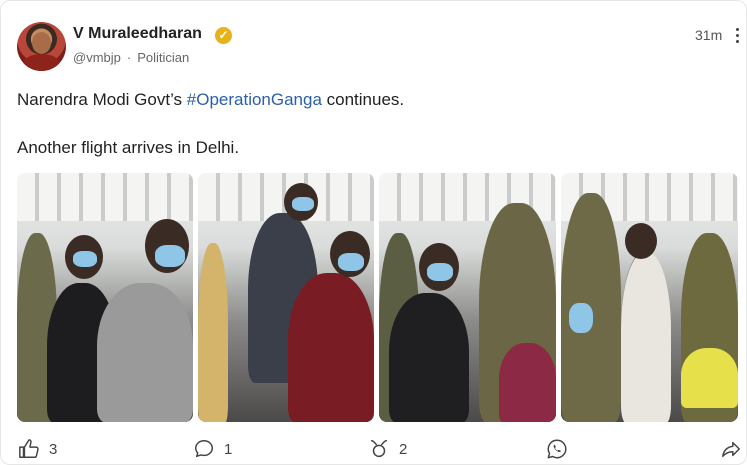  What do you see at coordinates (254, 99) in the screenshot?
I see `hashtag-link: #OperationGanga` at bounding box center [254, 99].